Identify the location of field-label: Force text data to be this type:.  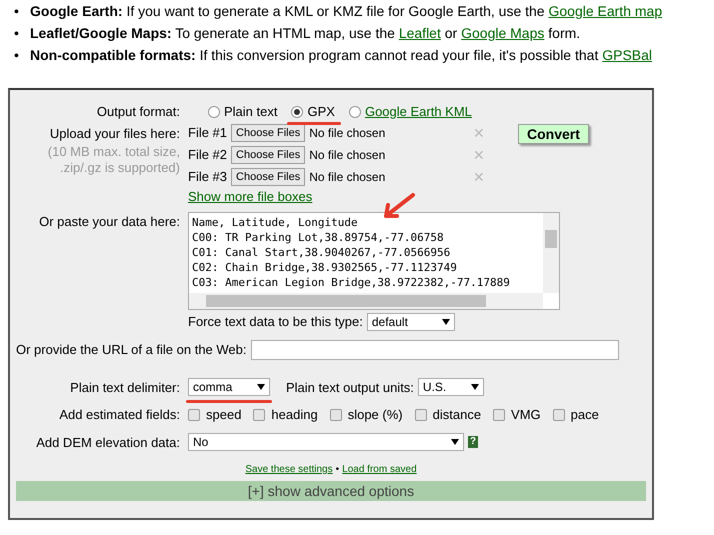
(275, 322).